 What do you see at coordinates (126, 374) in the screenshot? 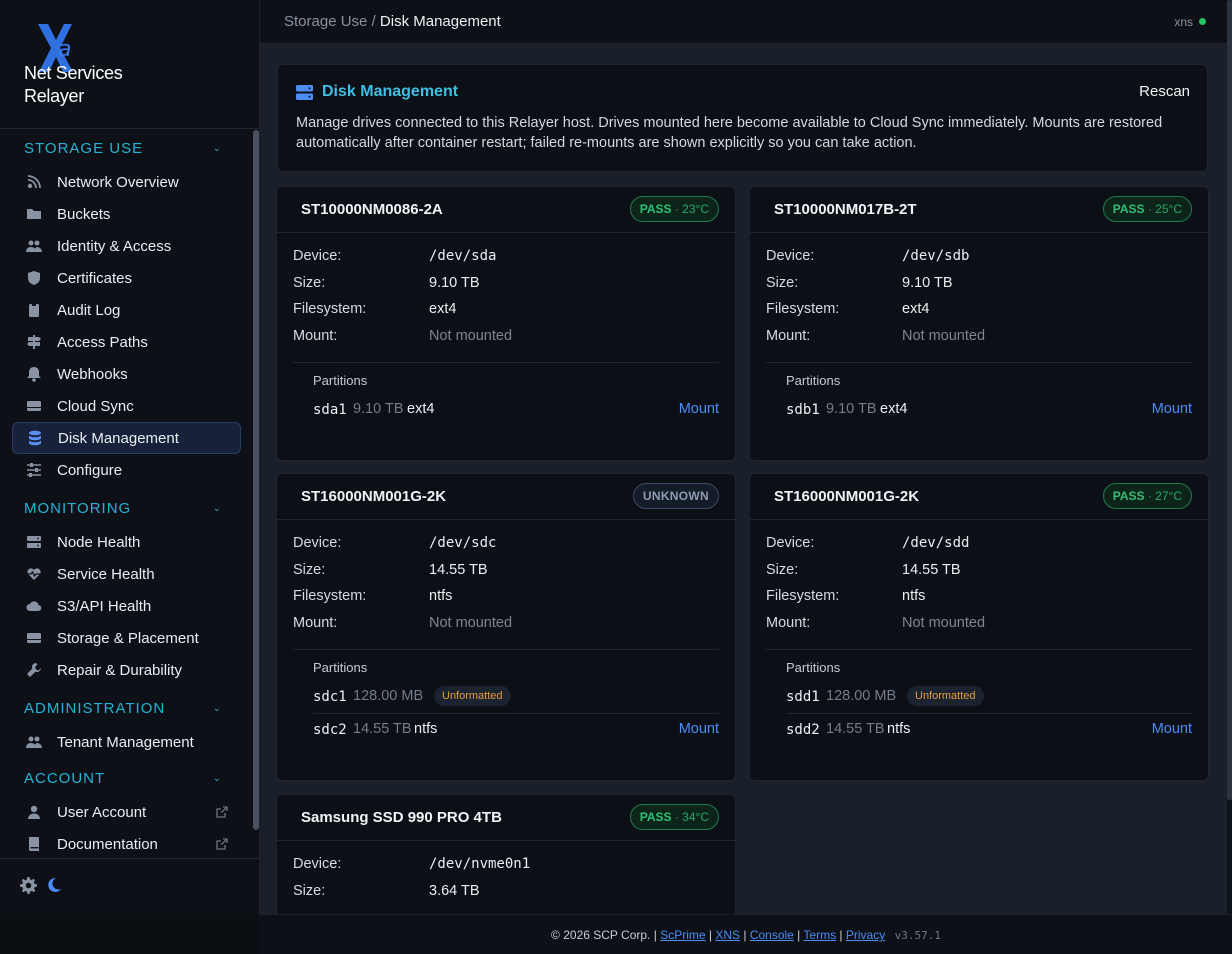
I see `sidebar-item-webhooks: Webhooks` at bounding box center [126, 374].